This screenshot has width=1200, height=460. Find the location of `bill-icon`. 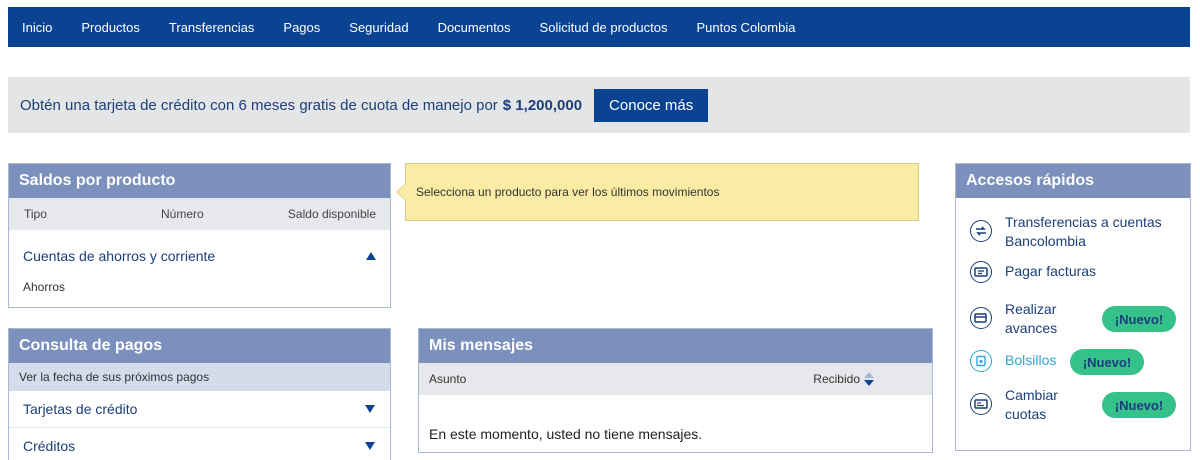

bill-icon is located at coordinates (981, 272).